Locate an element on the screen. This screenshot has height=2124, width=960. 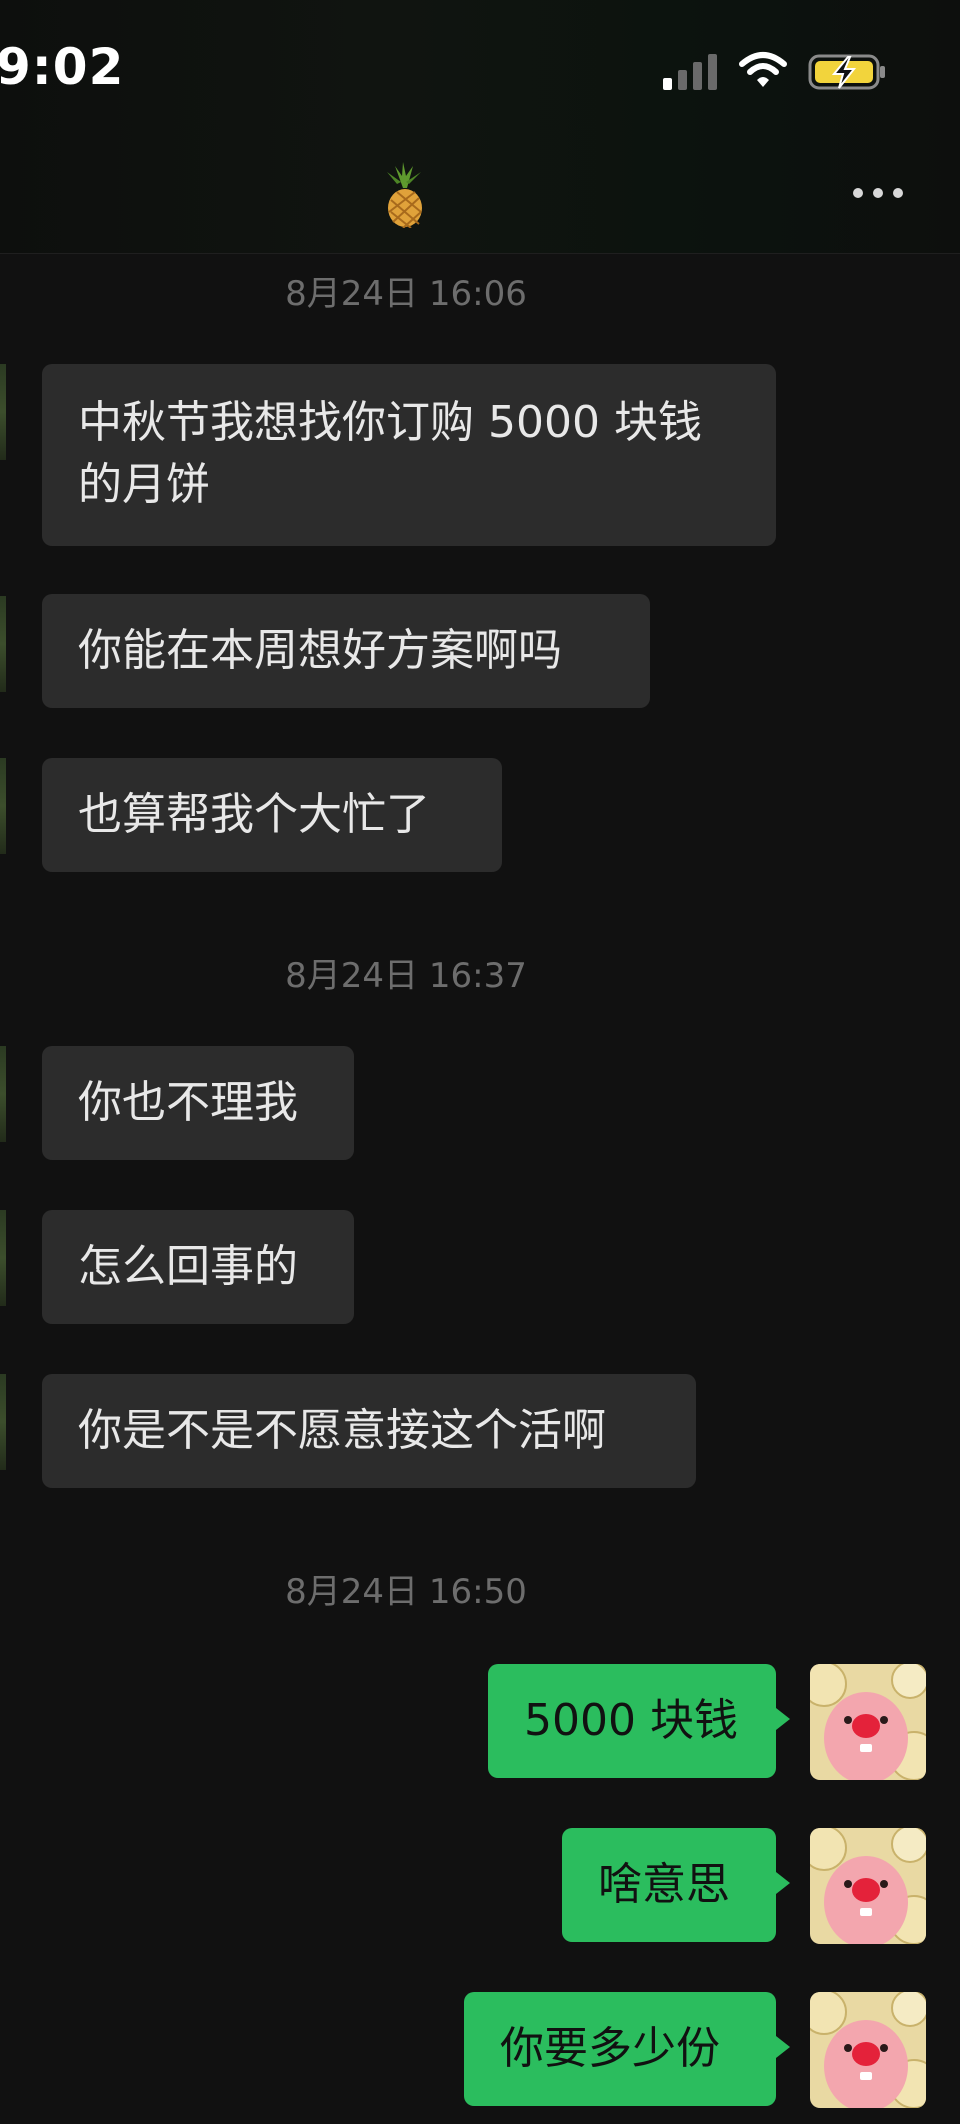
more-options-button is located at coordinates (878, 193).